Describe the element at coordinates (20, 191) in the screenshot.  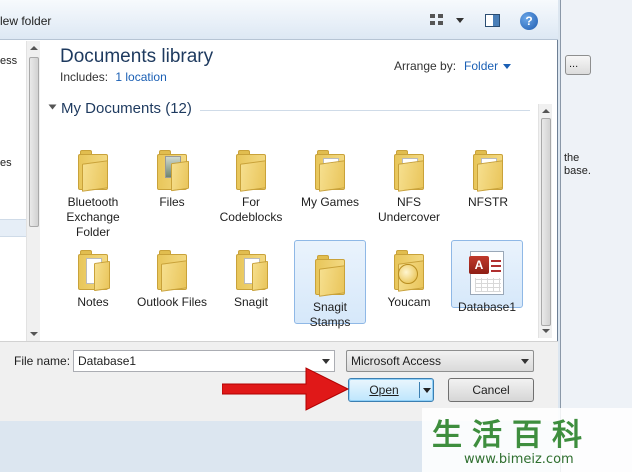
I see `navigation-pane: ess es` at that location.